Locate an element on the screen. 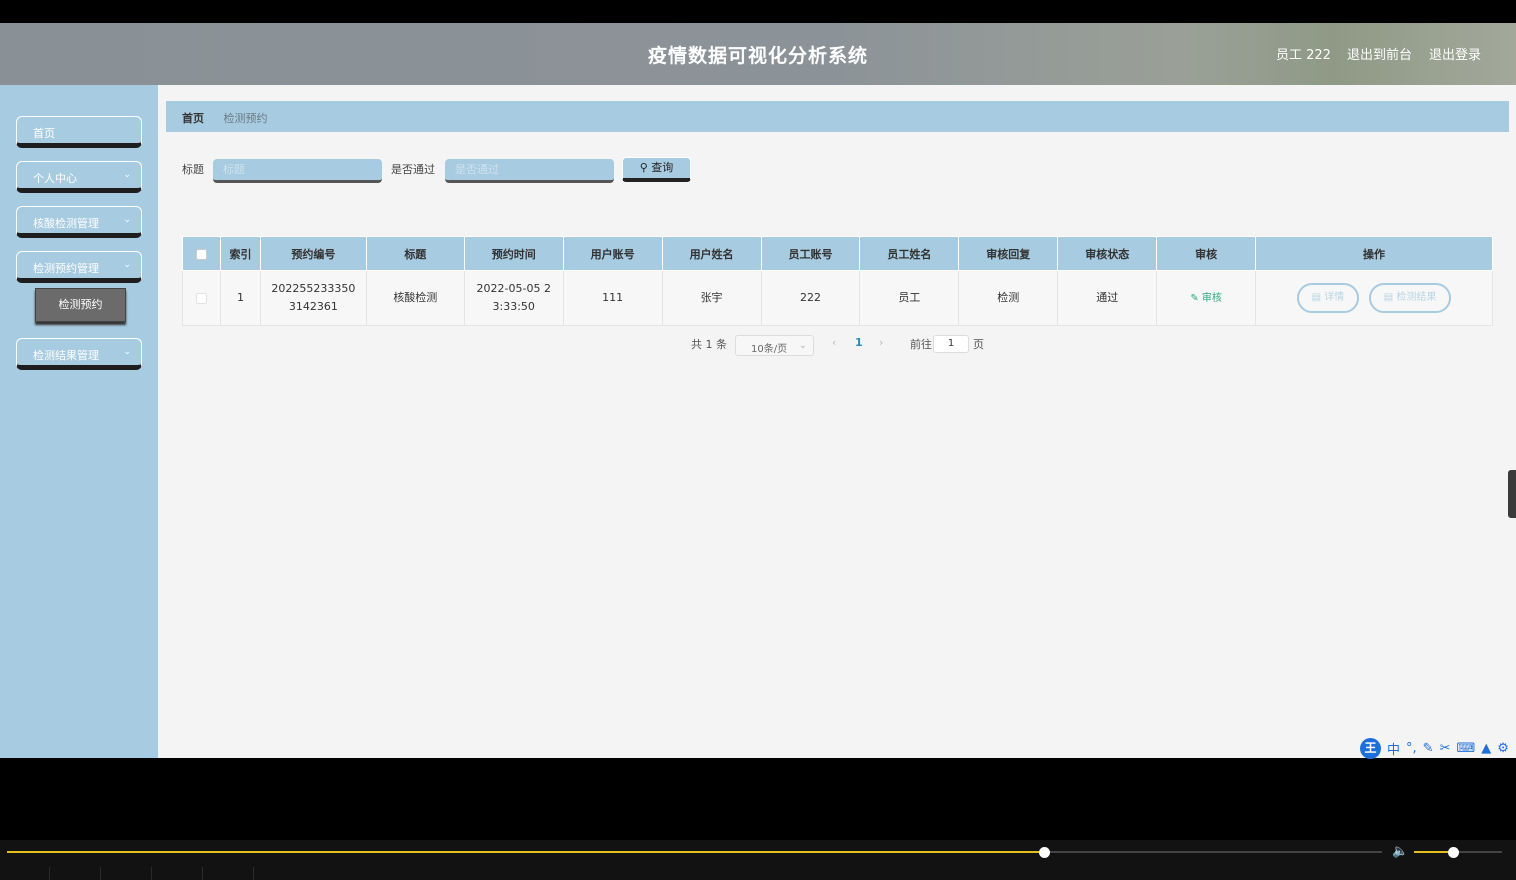 This screenshot has height=880, width=1516. cell-title: 核酸检测 is located at coordinates (415, 298).